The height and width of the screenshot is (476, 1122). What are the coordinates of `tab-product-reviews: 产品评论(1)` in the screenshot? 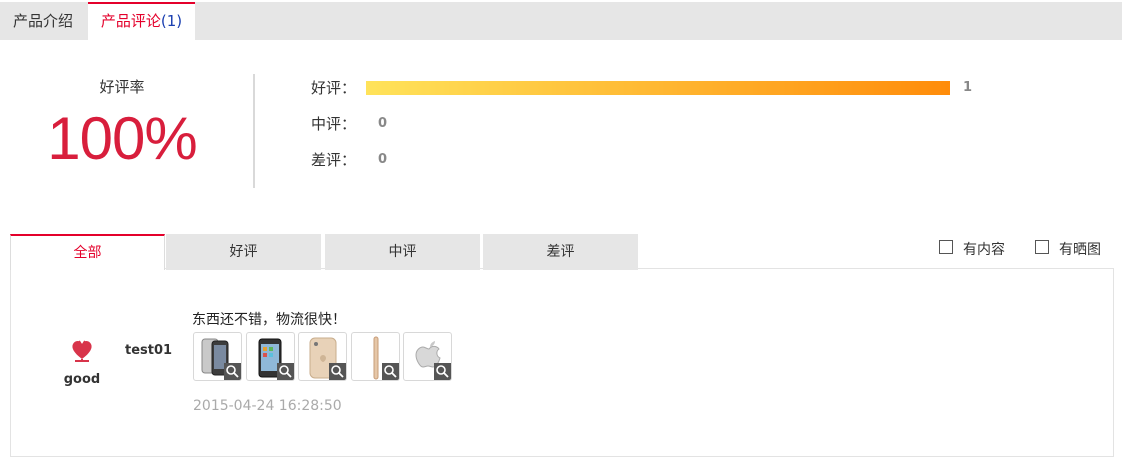 It's located at (141, 21).